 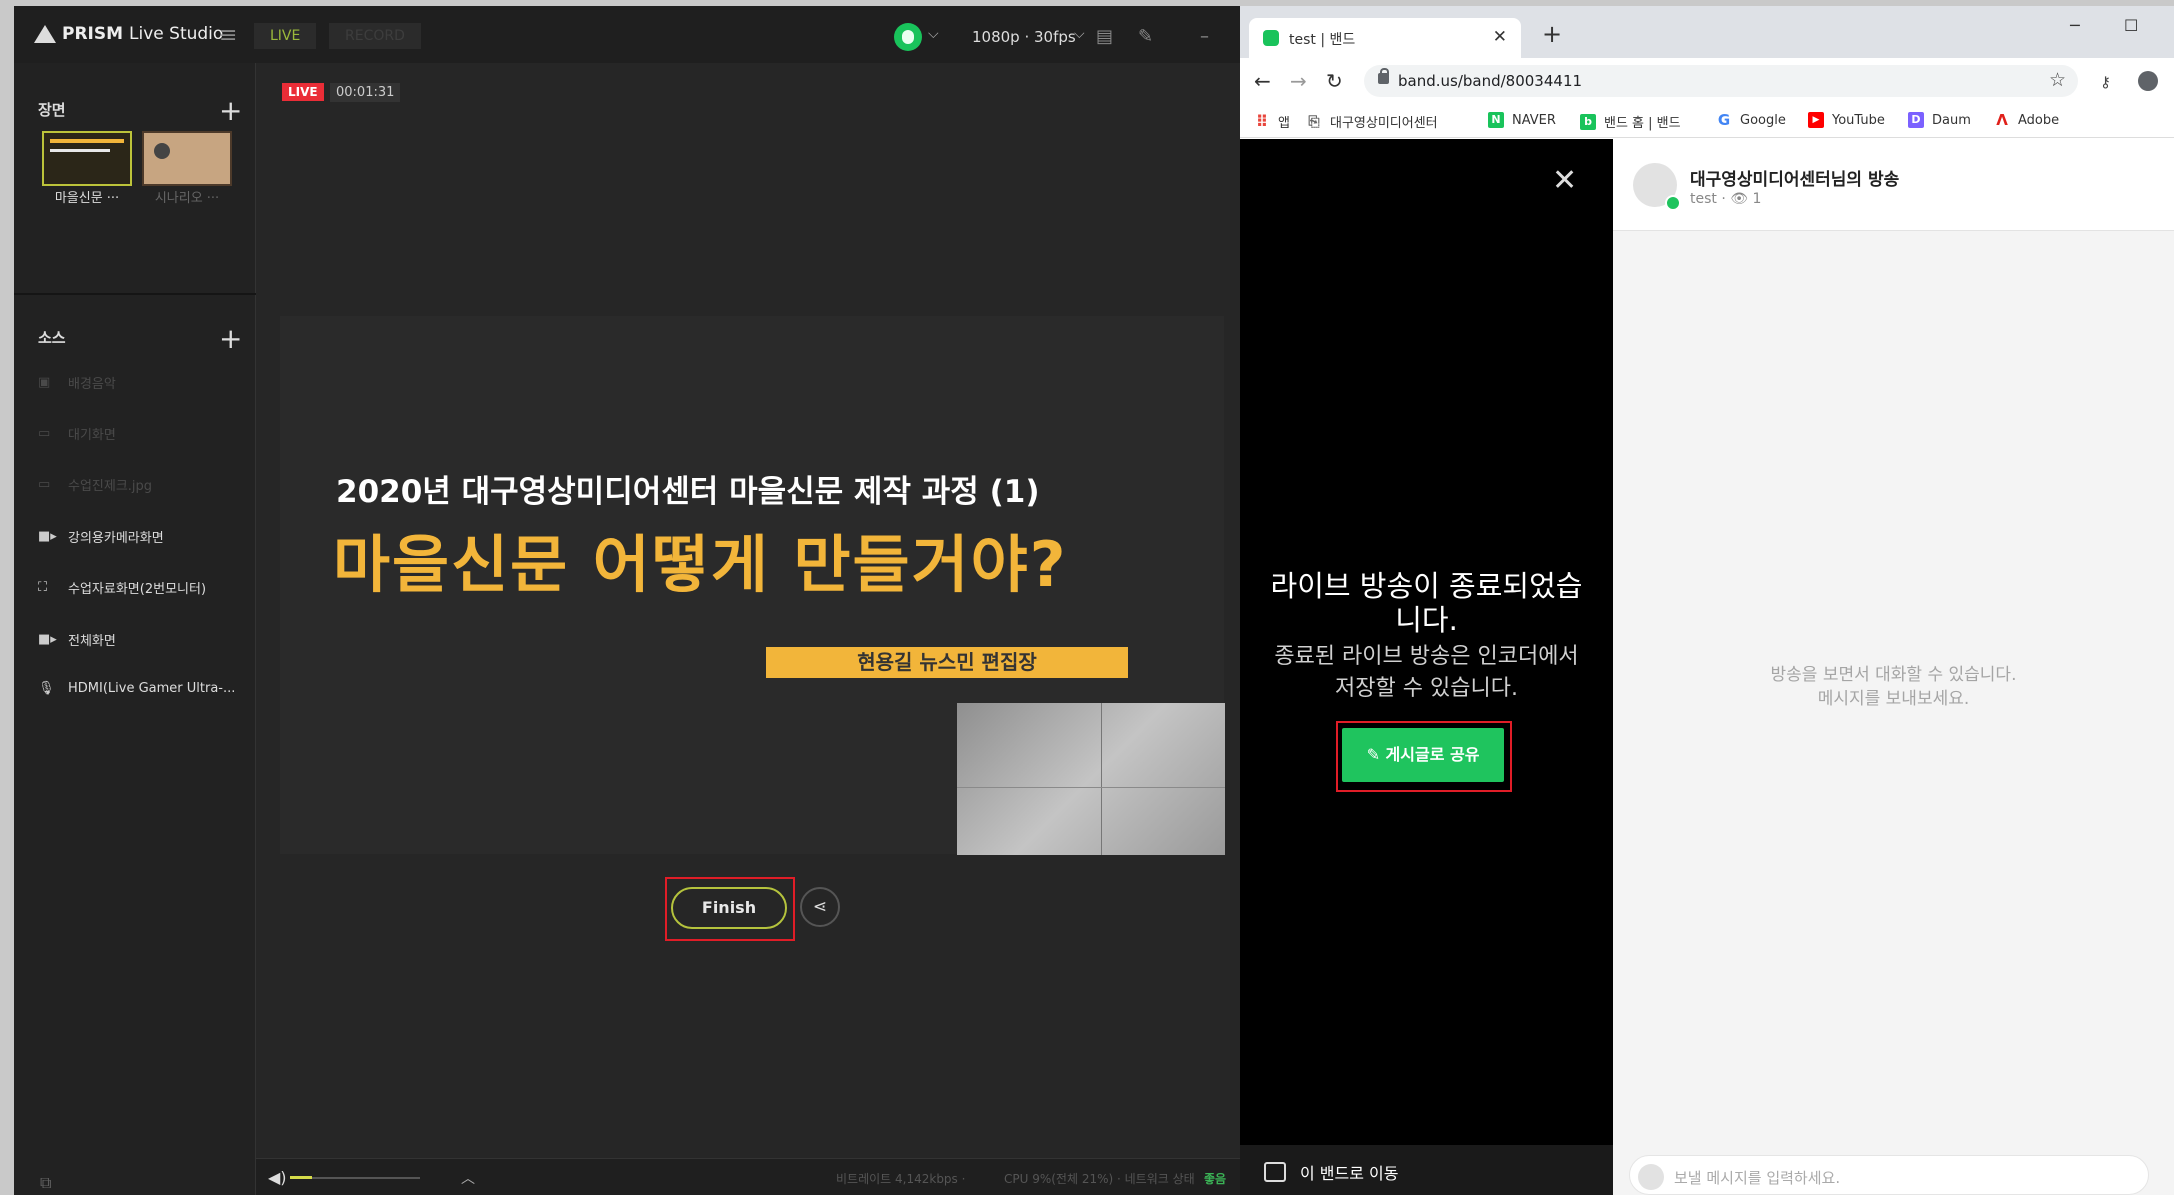 I want to click on address-bar: band.us/band/80034411 ☆, so click(x=1721, y=81).